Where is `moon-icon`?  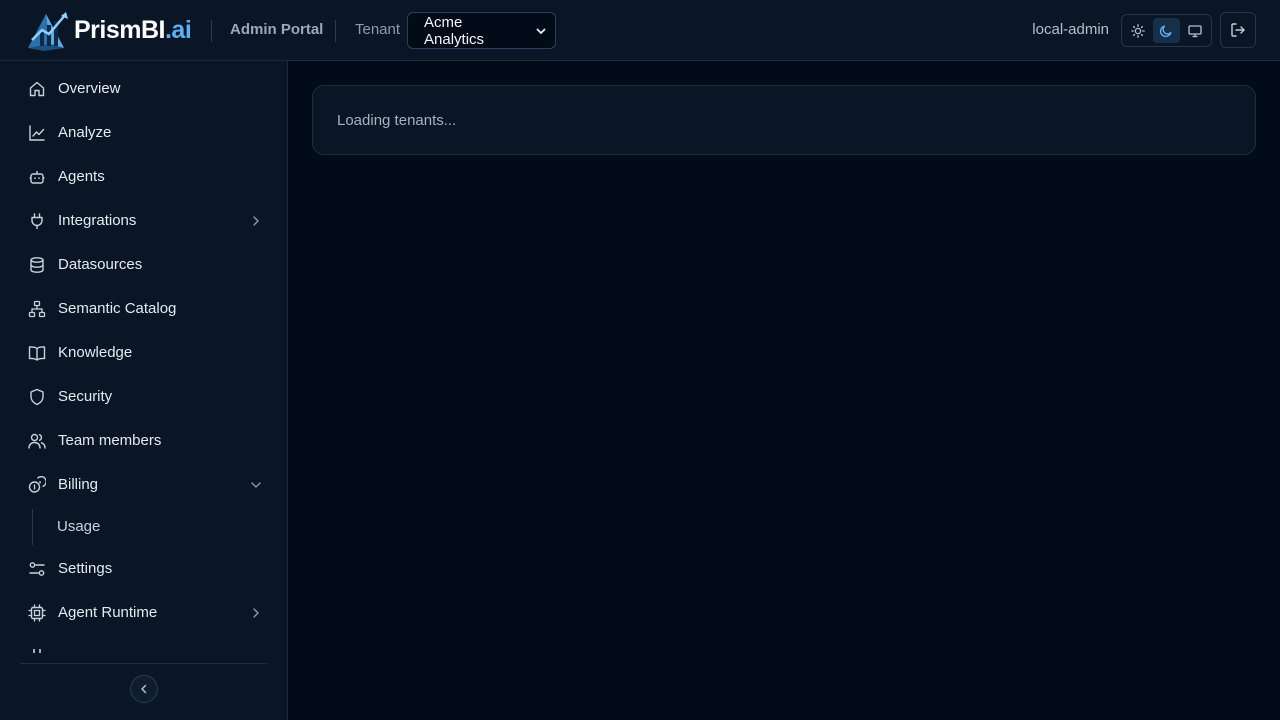
moon-icon is located at coordinates (1166, 31).